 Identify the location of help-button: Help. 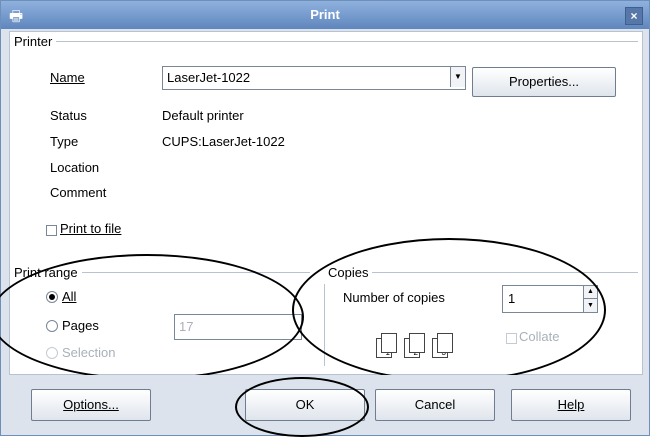
(571, 405).